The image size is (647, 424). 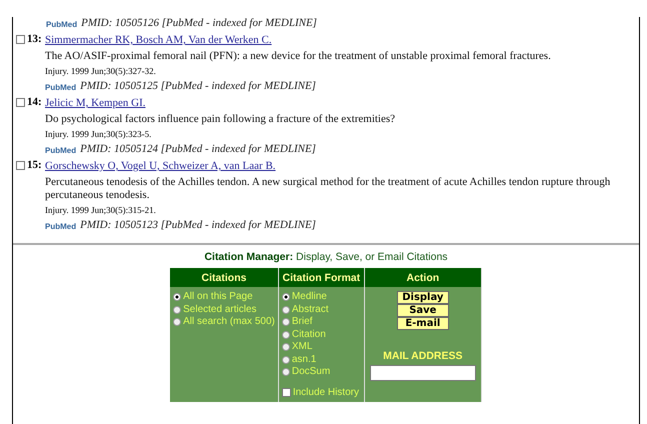 What do you see at coordinates (422, 323) in the screenshot?
I see `action-button: E-mail` at bounding box center [422, 323].